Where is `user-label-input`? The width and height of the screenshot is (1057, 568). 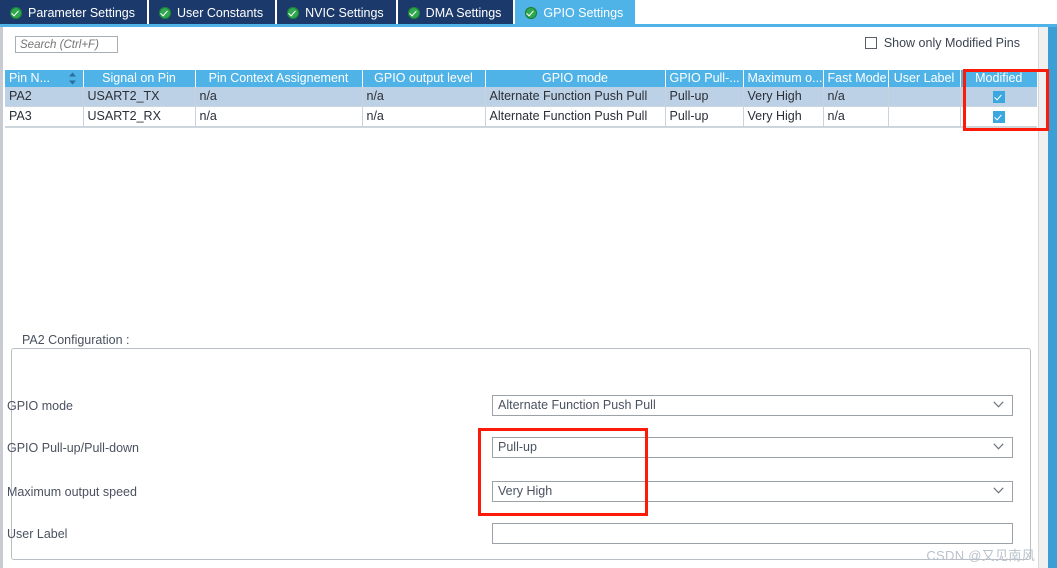 user-label-input is located at coordinates (752, 533).